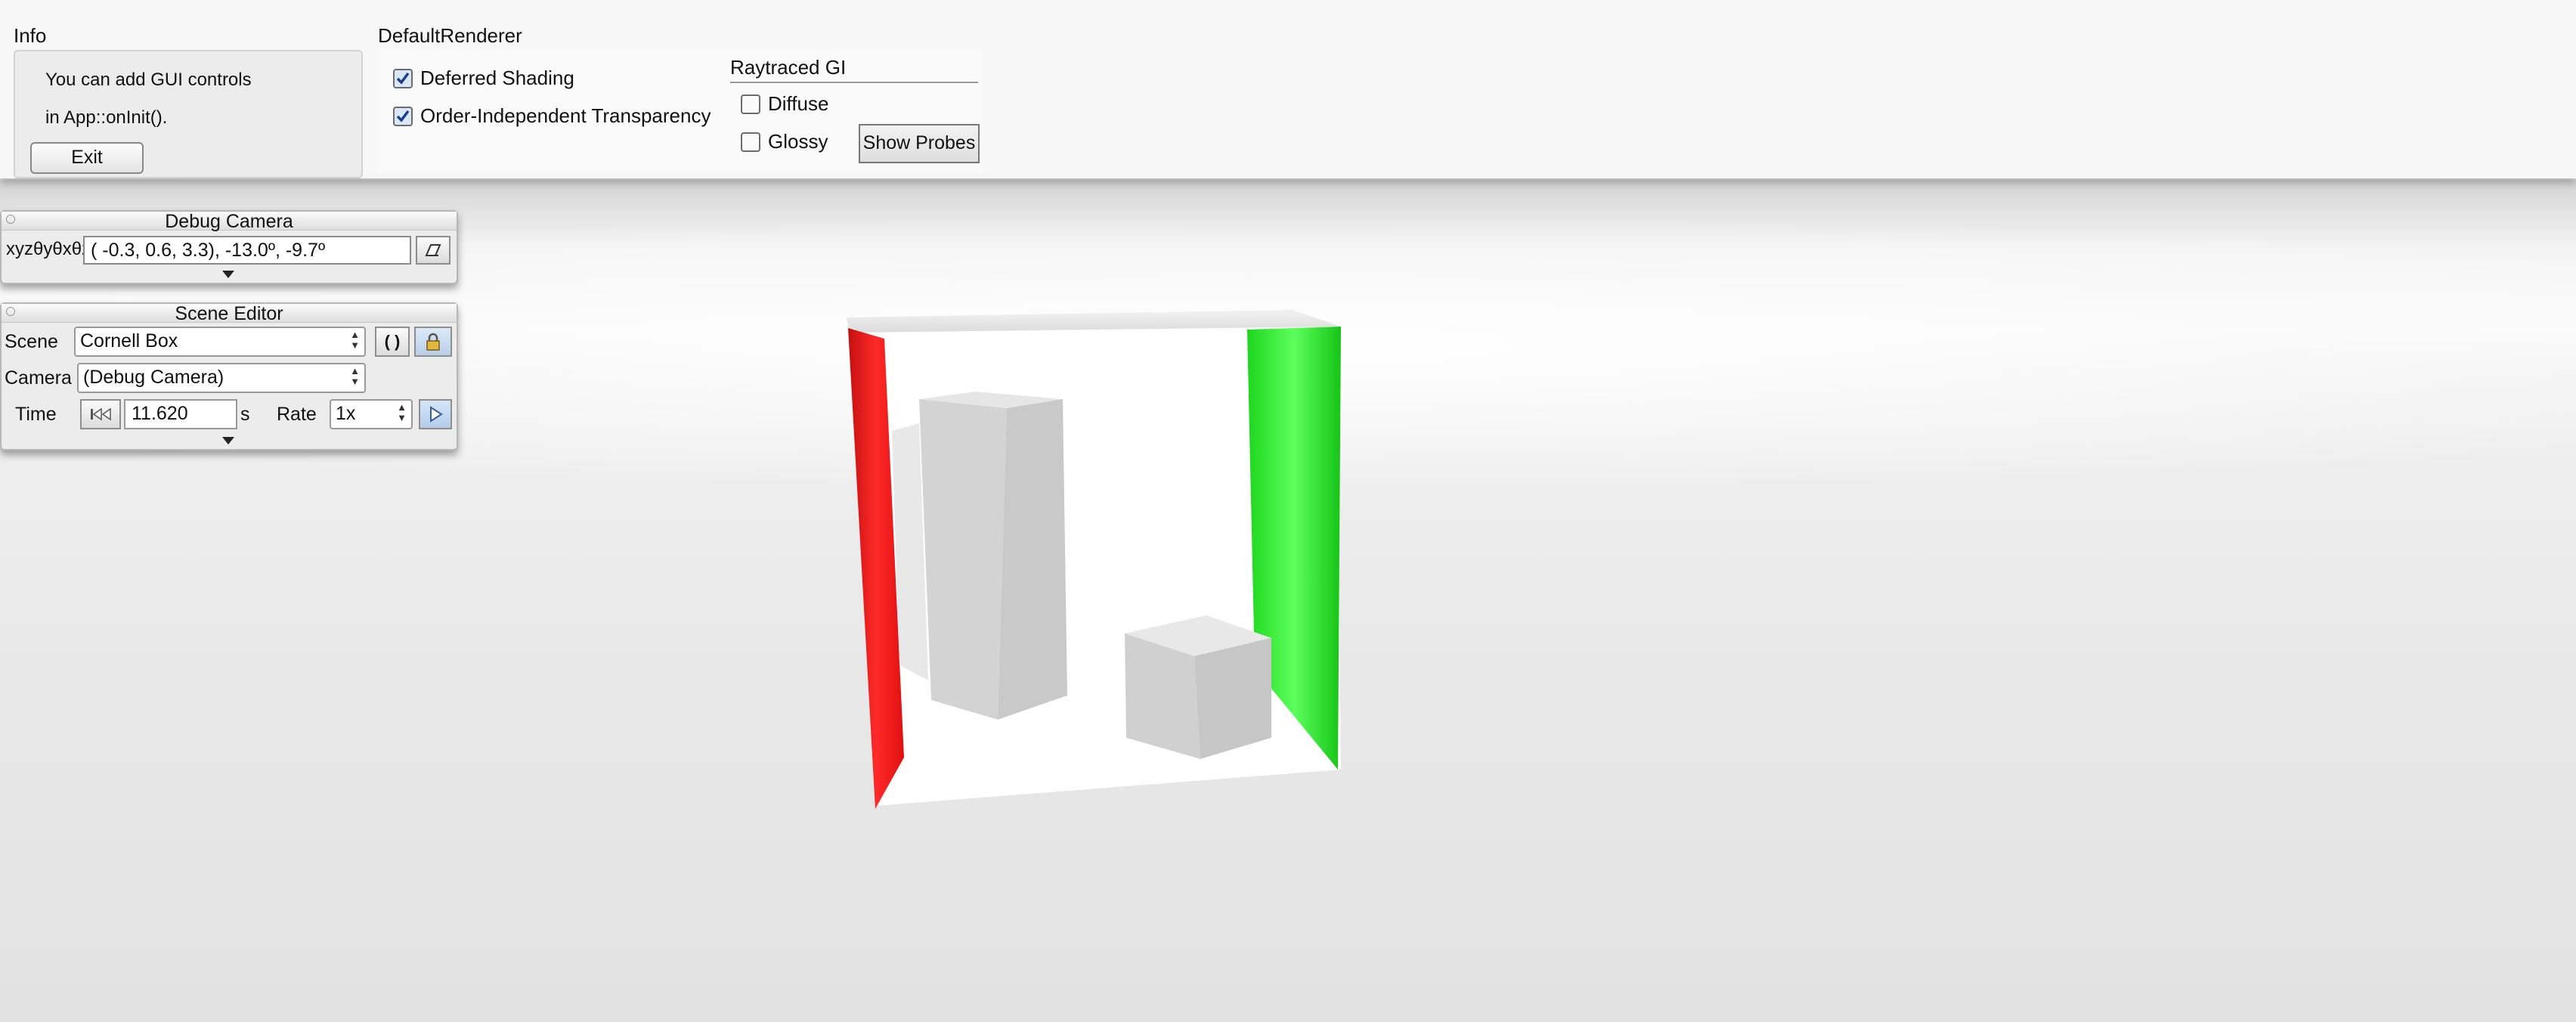 The image size is (2576, 1022). Describe the element at coordinates (220, 342) in the screenshot. I see `scene-dropdown: Cornell Box ▲ ▼` at that location.